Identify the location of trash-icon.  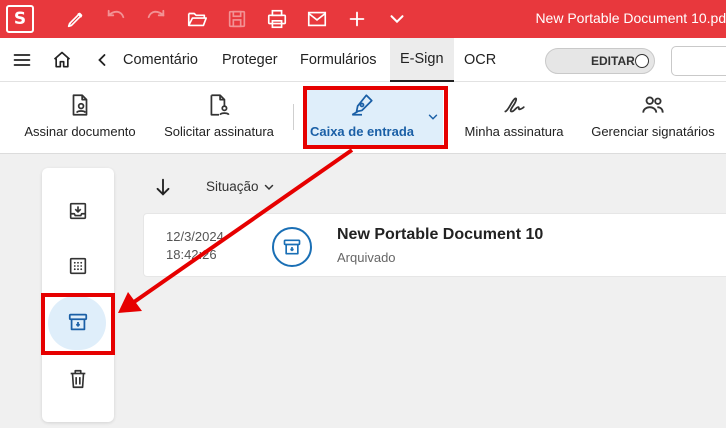
(78, 379).